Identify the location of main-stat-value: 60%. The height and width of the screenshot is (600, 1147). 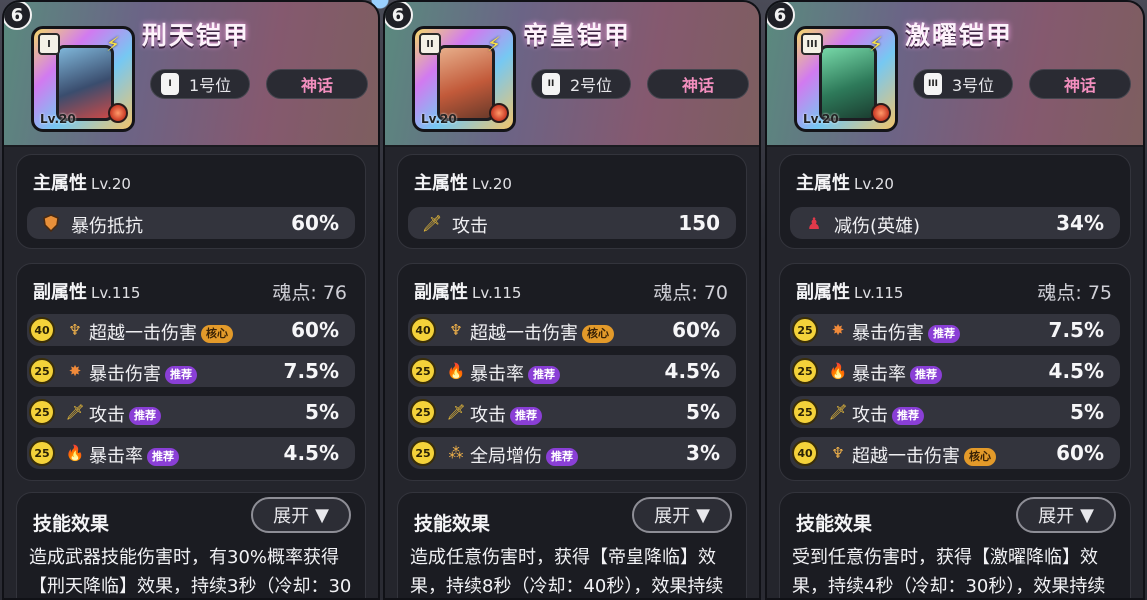
(315, 223).